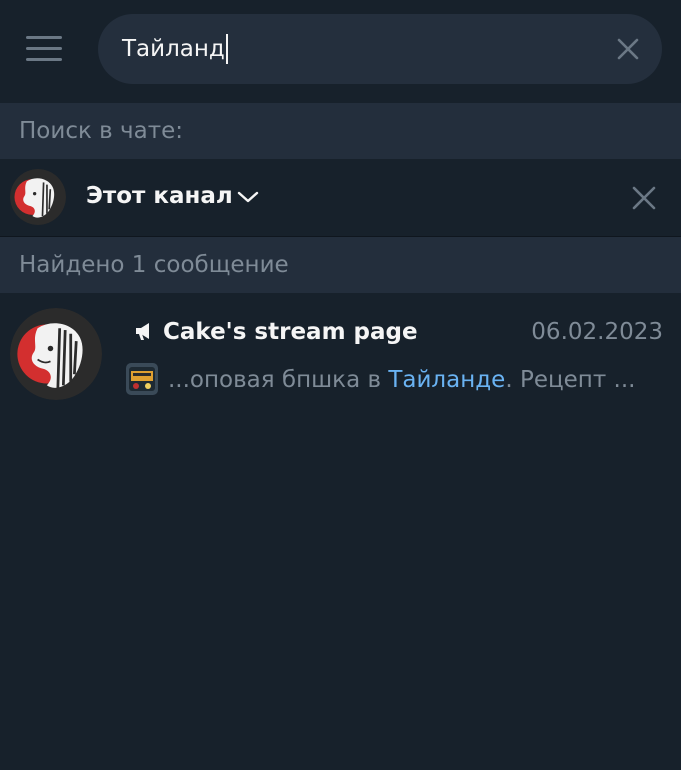  I want to click on result-date: 06.02.2023, so click(597, 332).